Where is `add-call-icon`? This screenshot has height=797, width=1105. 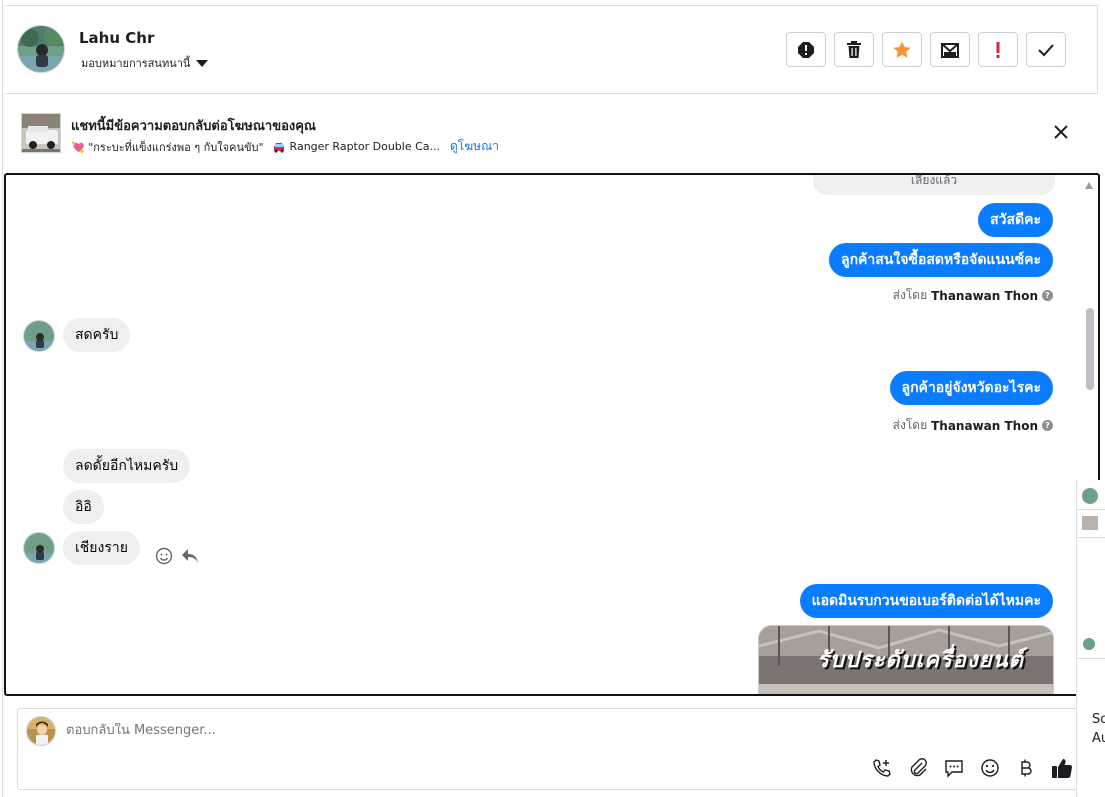
add-call-icon is located at coordinates (882, 768).